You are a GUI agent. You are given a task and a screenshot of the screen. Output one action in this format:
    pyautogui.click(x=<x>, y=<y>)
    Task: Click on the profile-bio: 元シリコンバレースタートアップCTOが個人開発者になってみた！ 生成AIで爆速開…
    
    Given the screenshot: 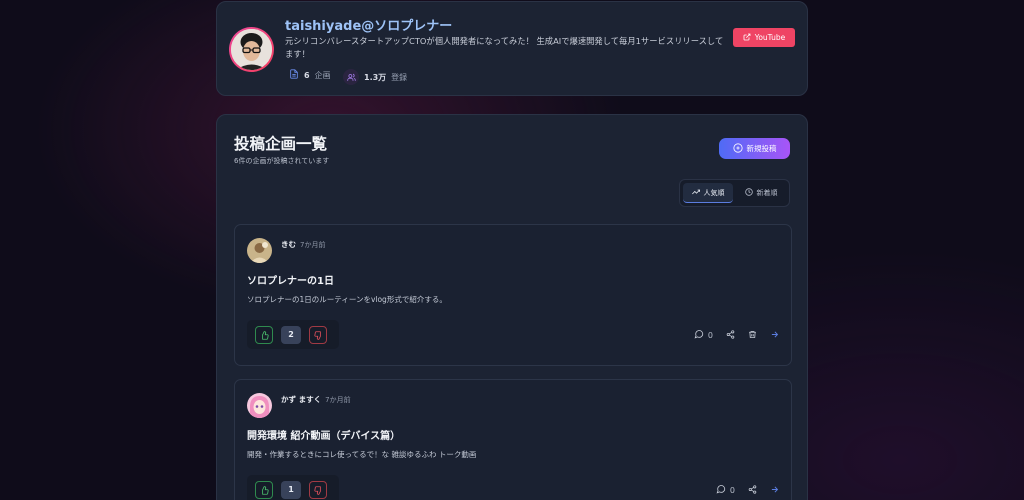 What is the action you would take?
    pyautogui.click(x=504, y=47)
    